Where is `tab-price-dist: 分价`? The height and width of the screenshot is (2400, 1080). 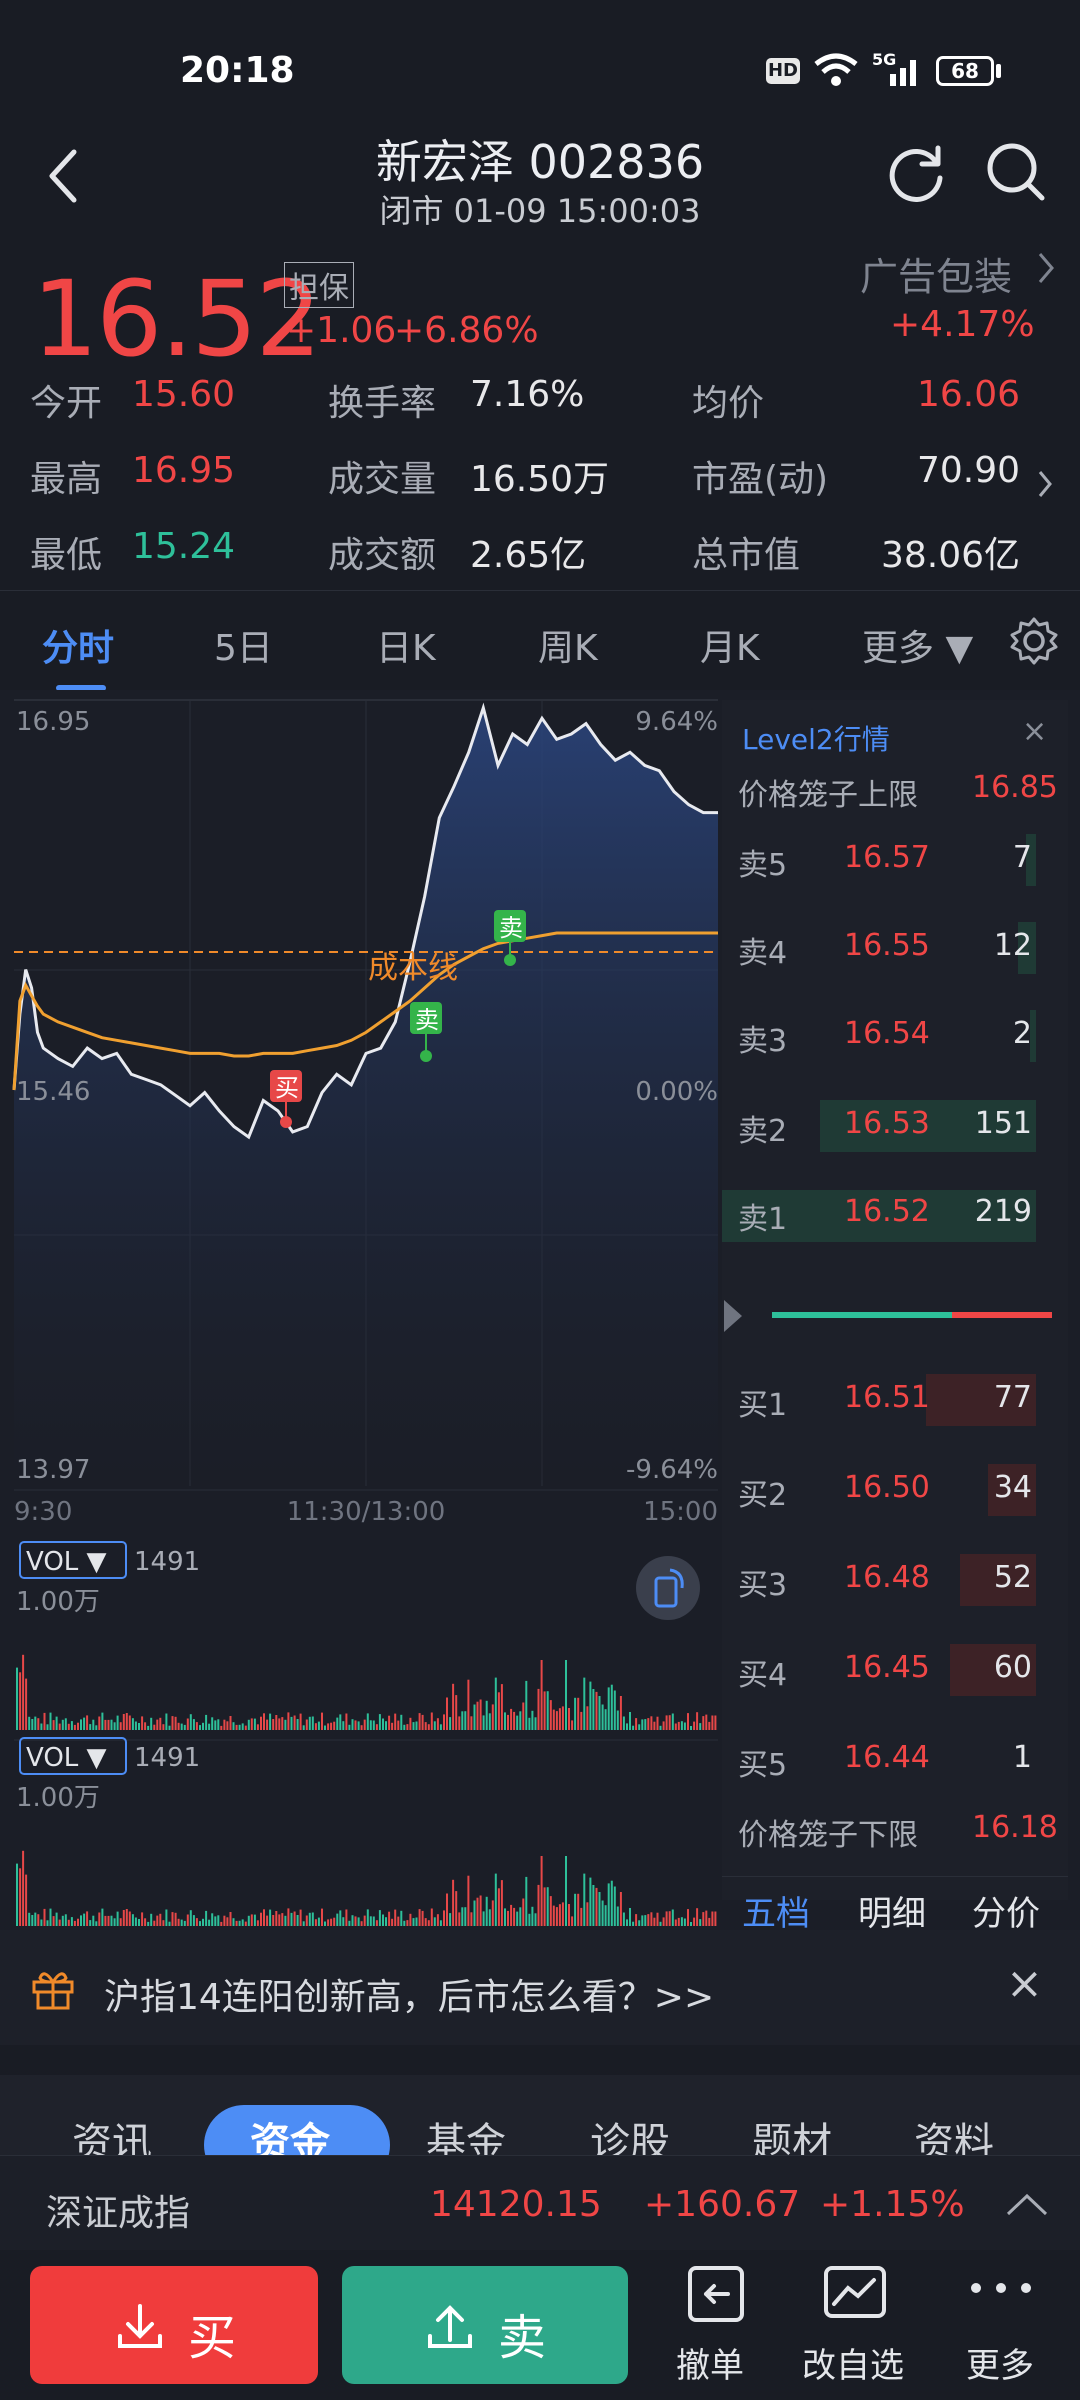 tab-price-dist: 分价 is located at coordinates (1006, 1910).